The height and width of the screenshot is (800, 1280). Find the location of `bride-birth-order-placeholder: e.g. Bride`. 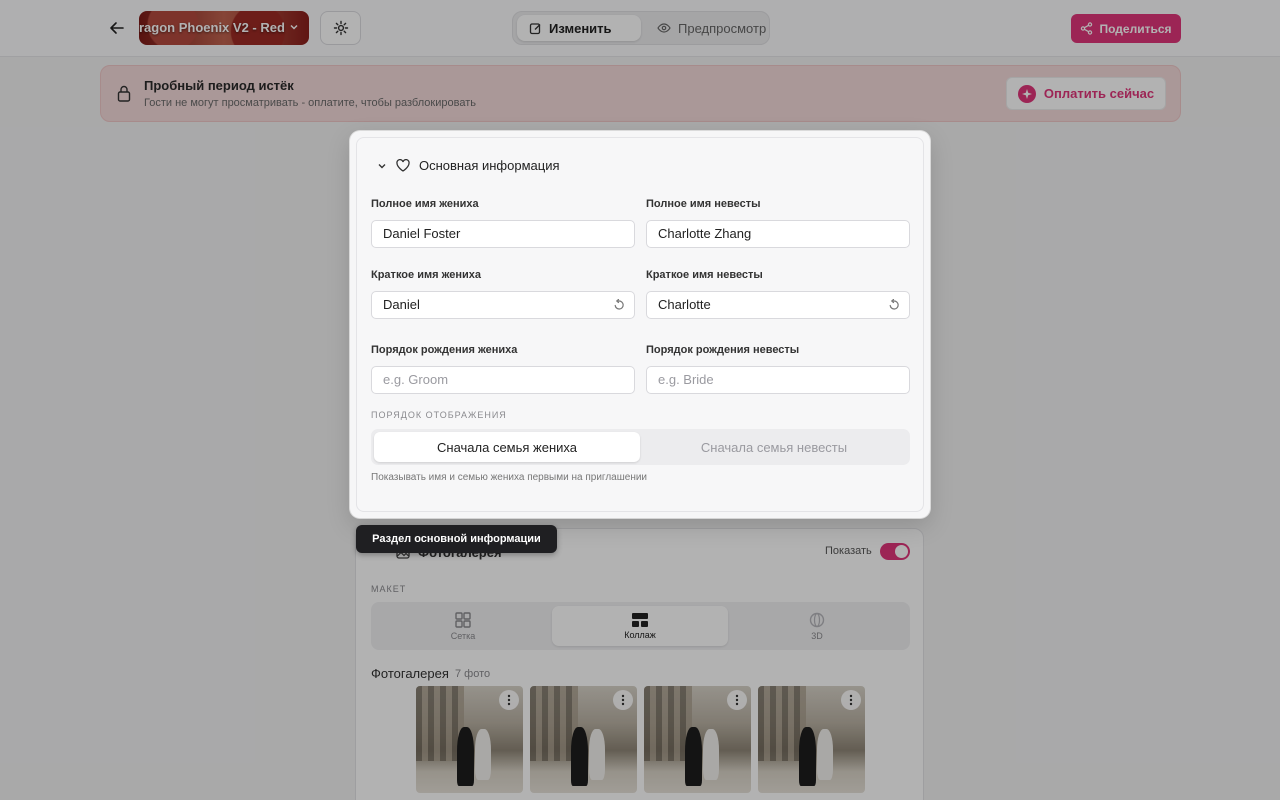

bride-birth-order-placeholder: e.g. Bride is located at coordinates (686, 379).